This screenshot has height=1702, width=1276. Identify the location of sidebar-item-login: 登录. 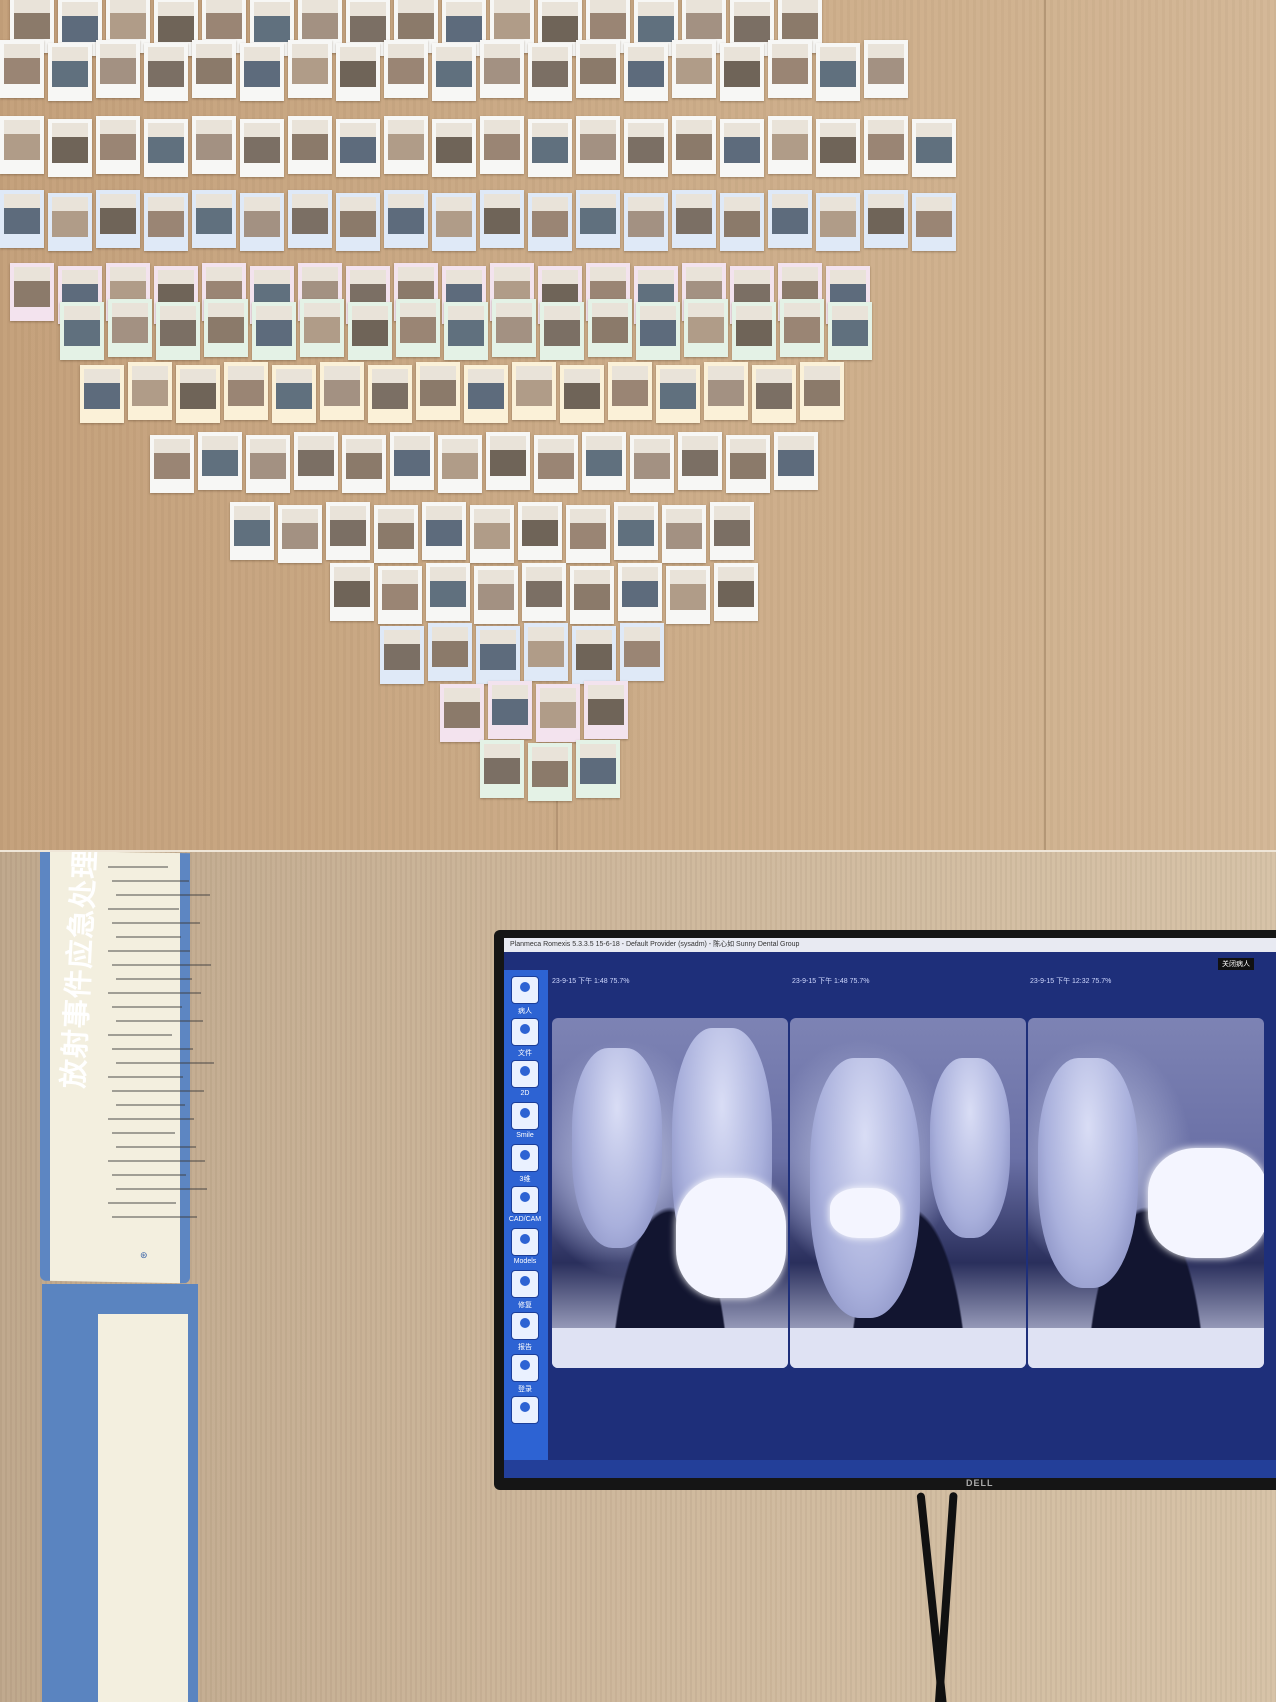
(525, 1377).